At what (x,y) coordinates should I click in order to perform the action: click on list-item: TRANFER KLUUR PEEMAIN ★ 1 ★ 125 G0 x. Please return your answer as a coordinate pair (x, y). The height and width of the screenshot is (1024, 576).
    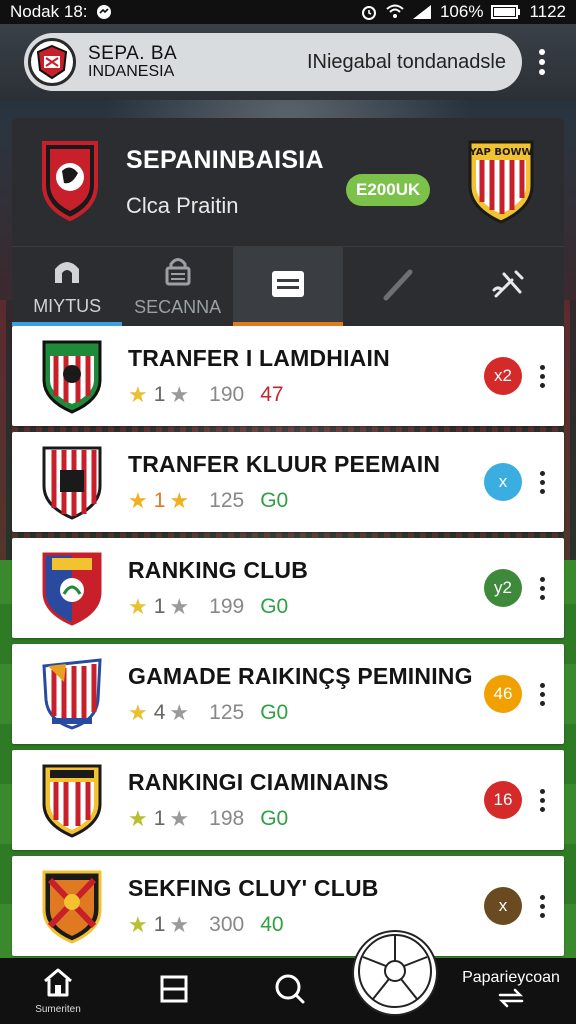
    Looking at the image, I should click on (288, 482).